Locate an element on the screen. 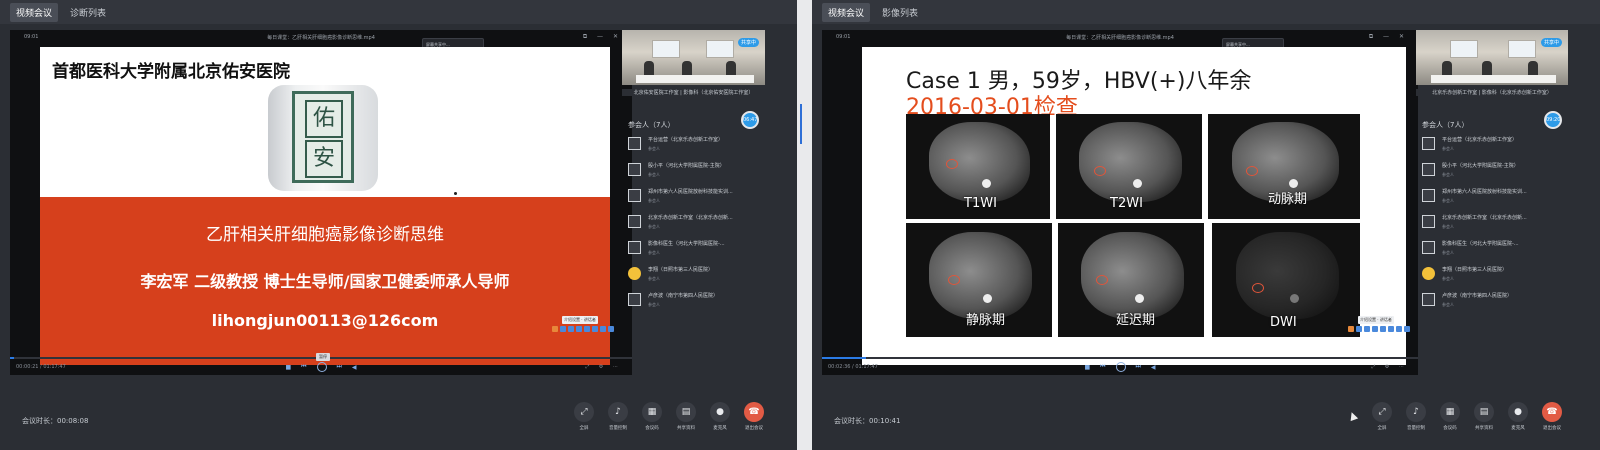 The height and width of the screenshot is (450, 1600). microphone-icon: ● is located at coordinates (1518, 412).